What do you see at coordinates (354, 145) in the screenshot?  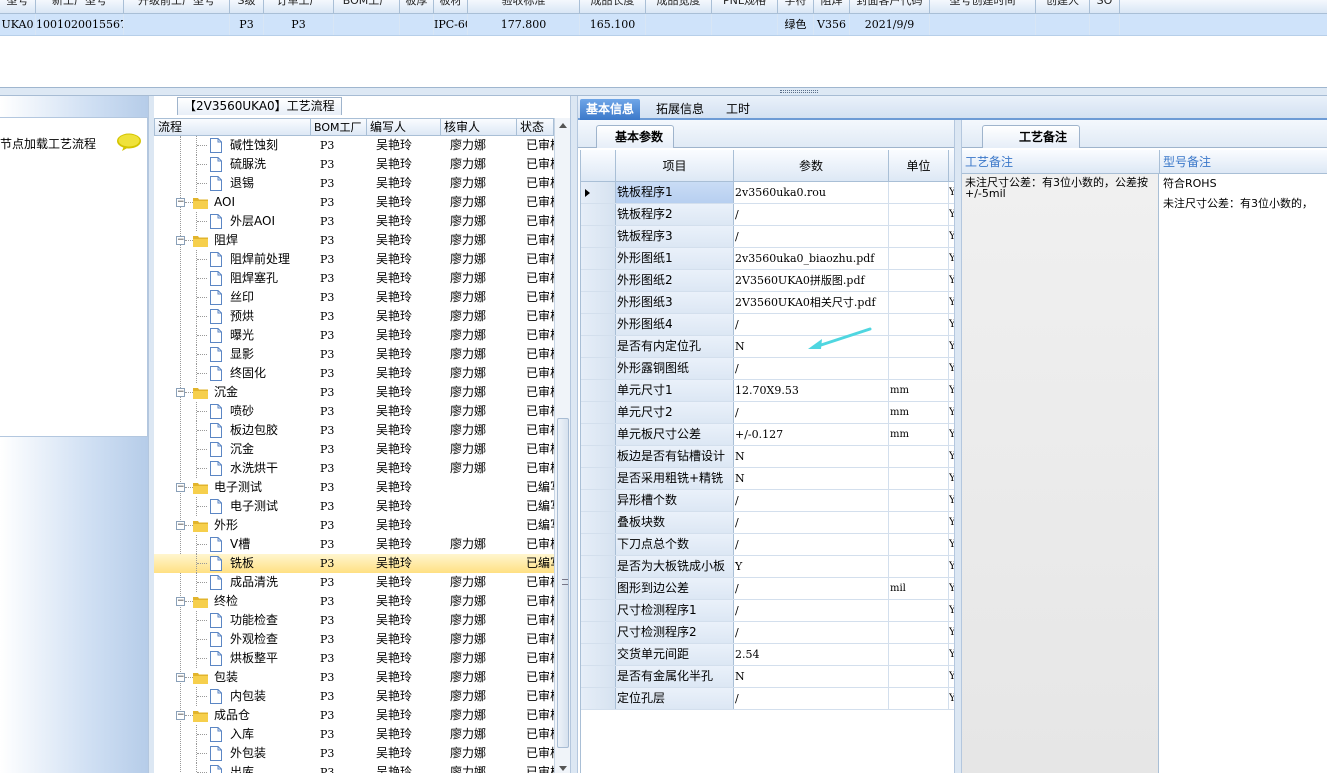 I see `tree-row: 碱性蚀刻 P3 吴艳玲 廖力娜 已审核` at bounding box center [354, 145].